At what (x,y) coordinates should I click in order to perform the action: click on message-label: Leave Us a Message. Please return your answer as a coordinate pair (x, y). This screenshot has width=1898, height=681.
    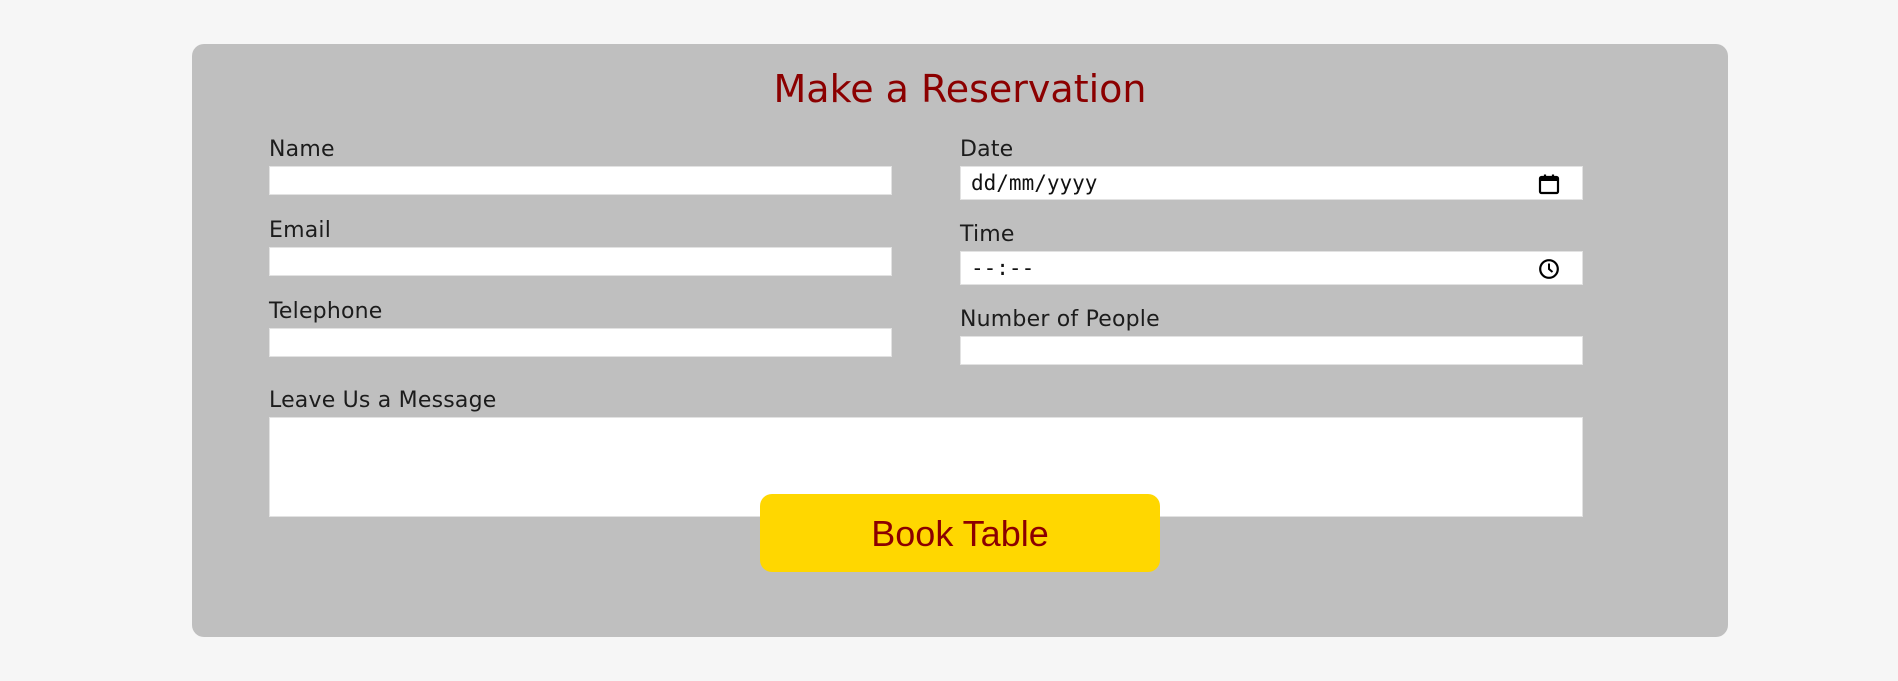
    Looking at the image, I should click on (383, 400).